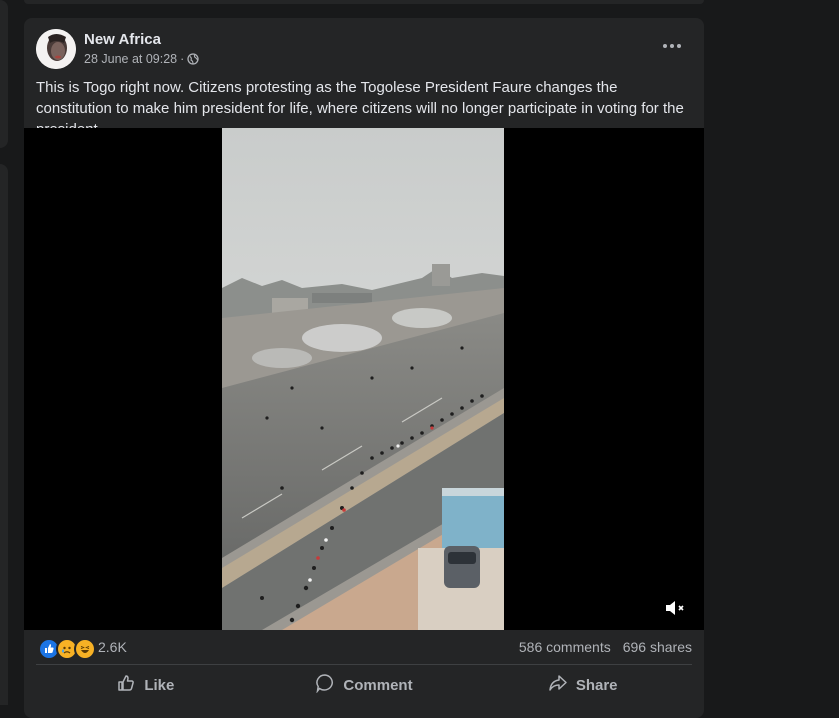 Image resolution: width=839 pixels, height=718 pixels. I want to click on share-button: Share, so click(582, 685).